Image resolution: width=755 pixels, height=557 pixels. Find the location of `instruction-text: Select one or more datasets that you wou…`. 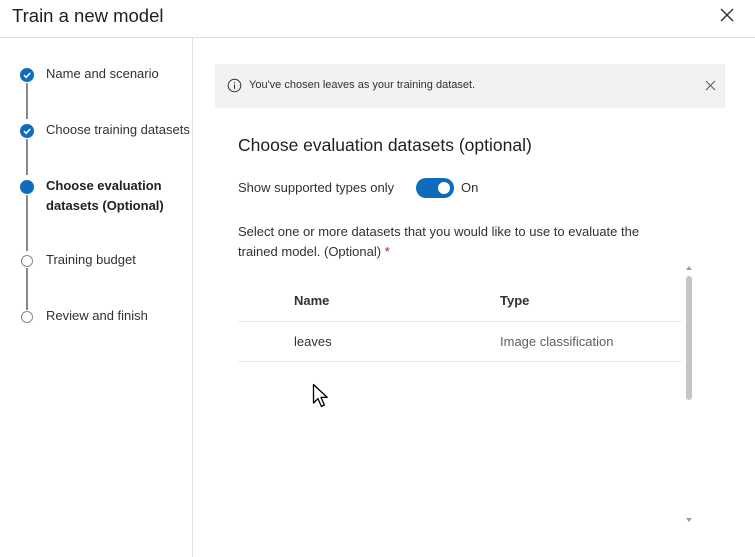

instruction-text: Select one or more datasets that you wou… is located at coordinates (458, 242).